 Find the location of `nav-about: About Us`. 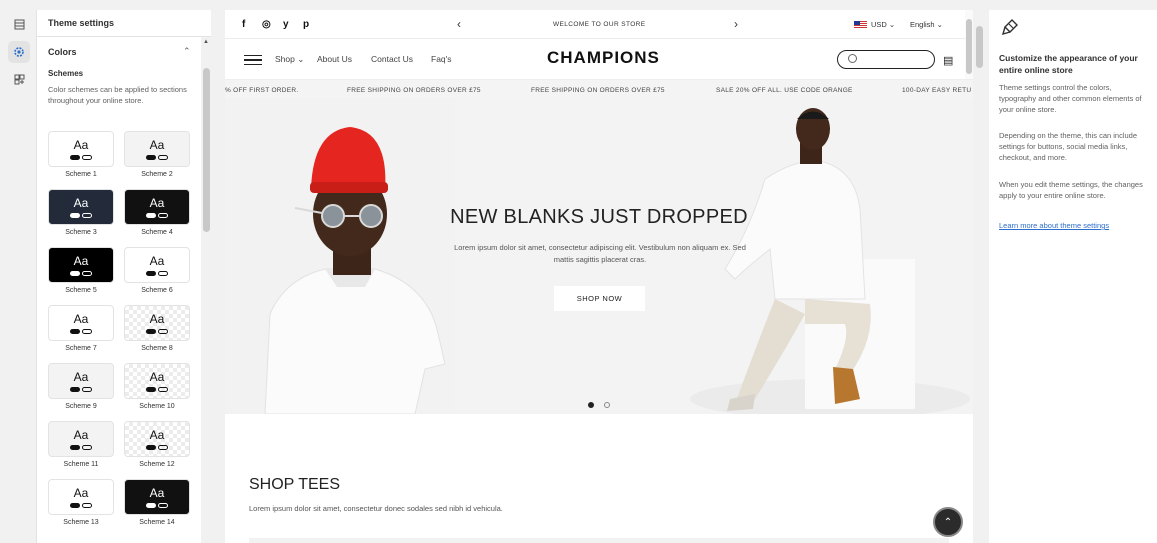

nav-about: About Us is located at coordinates (334, 59).